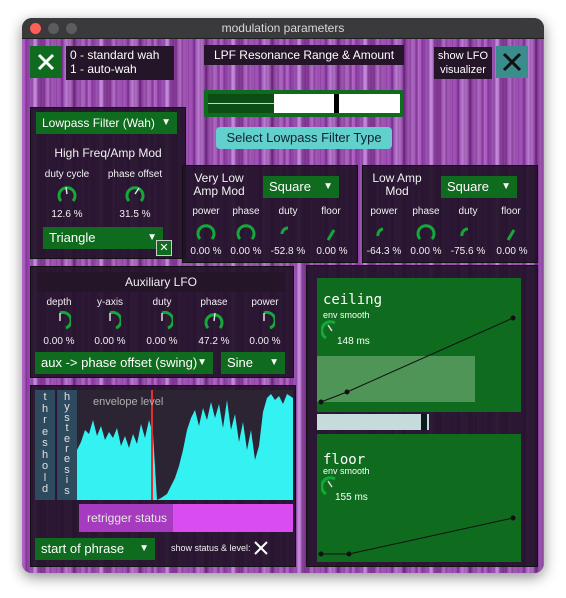 This screenshot has height=598, width=566. Describe the element at coordinates (164, 248) in the screenshot. I see `close-icon: ✕` at that location.